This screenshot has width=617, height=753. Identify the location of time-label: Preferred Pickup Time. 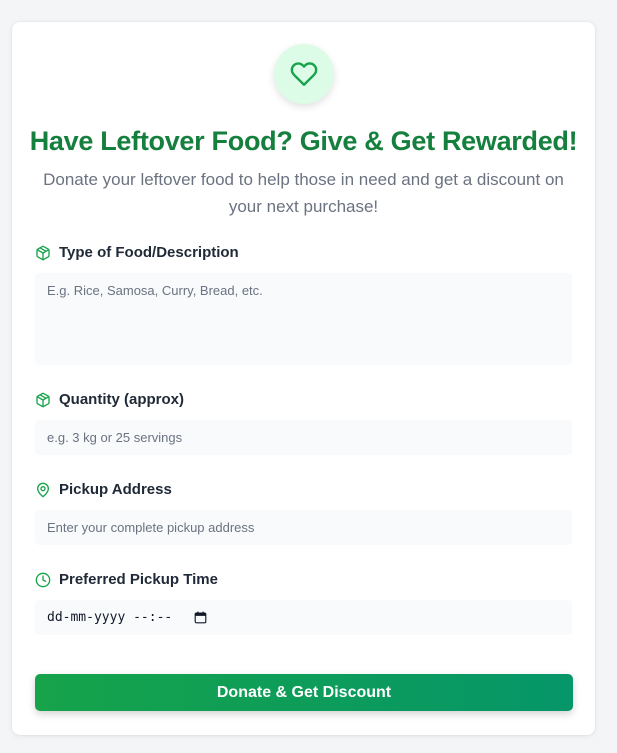
(126, 579).